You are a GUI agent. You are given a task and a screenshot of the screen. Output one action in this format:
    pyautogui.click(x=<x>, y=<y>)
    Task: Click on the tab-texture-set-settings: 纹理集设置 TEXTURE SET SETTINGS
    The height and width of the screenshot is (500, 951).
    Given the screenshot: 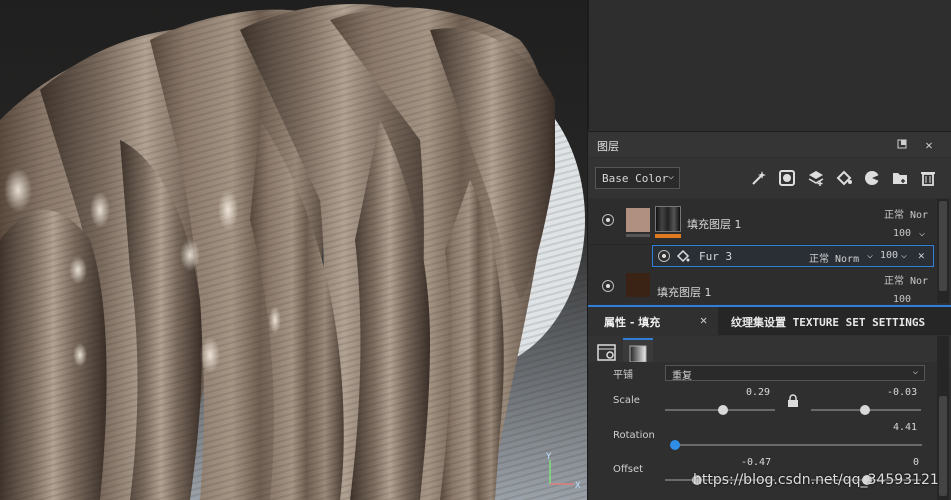 What is the action you would take?
    pyautogui.click(x=836, y=321)
    